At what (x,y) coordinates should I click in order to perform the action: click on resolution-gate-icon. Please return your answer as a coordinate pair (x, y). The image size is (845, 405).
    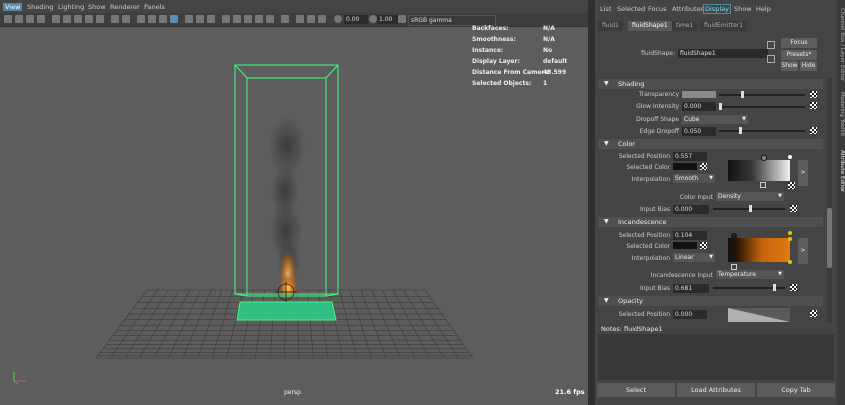
    Looking at the image, I should click on (78, 19).